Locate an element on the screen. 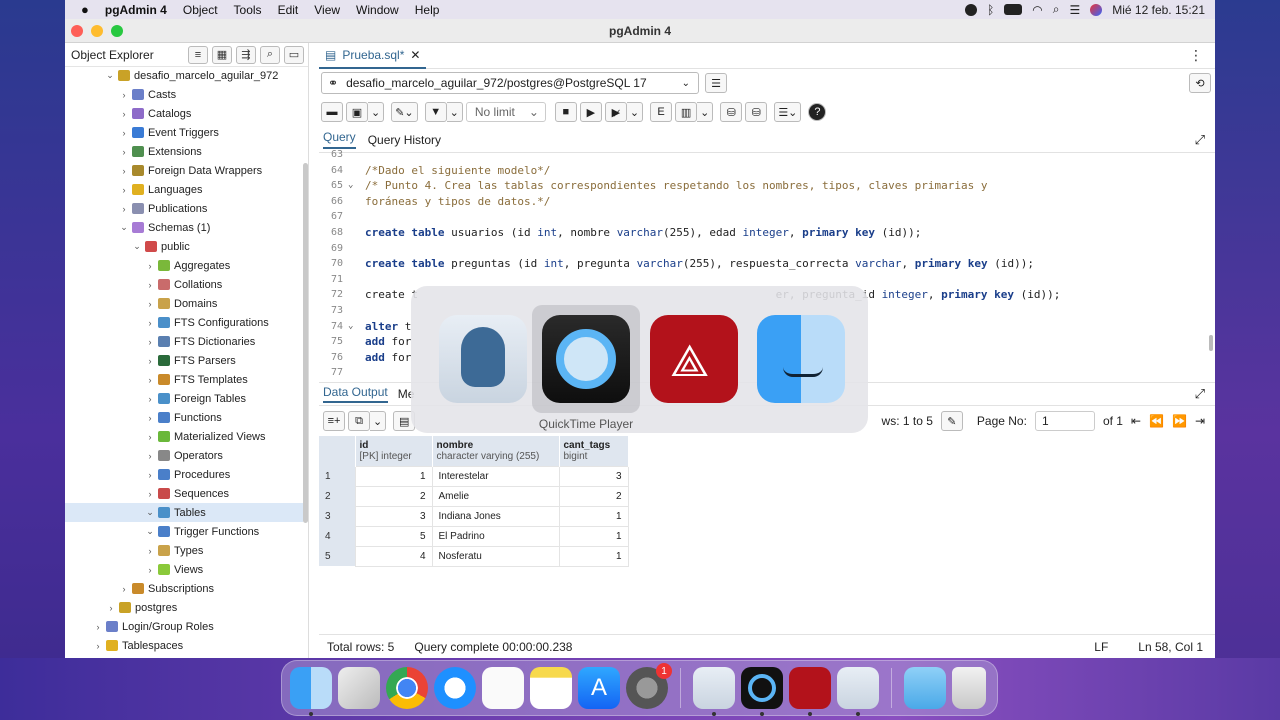 The height and width of the screenshot is (720, 1280). menu-edit: Edit is located at coordinates (288, 10).